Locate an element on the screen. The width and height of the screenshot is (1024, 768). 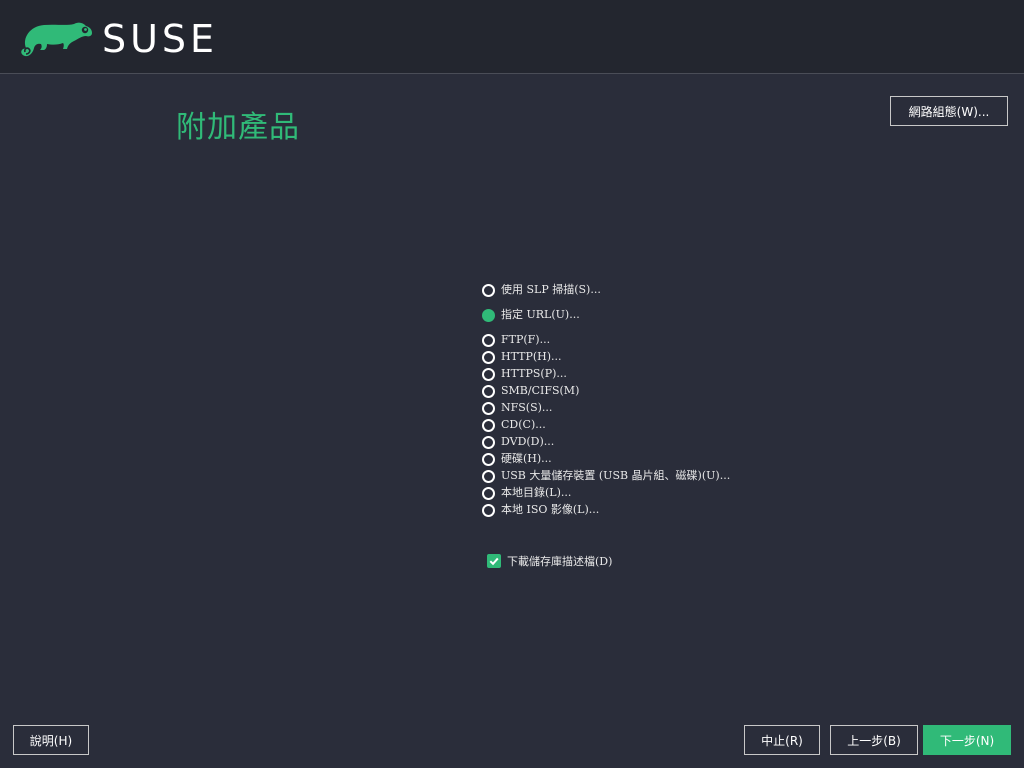
help-button: 說明(H) is located at coordinates (51, 740).